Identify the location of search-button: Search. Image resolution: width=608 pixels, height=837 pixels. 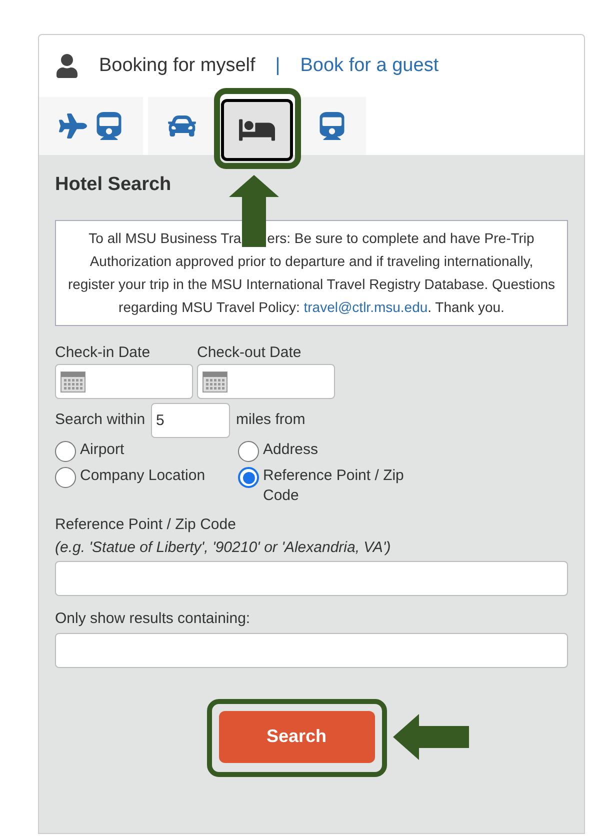
(296, 736).